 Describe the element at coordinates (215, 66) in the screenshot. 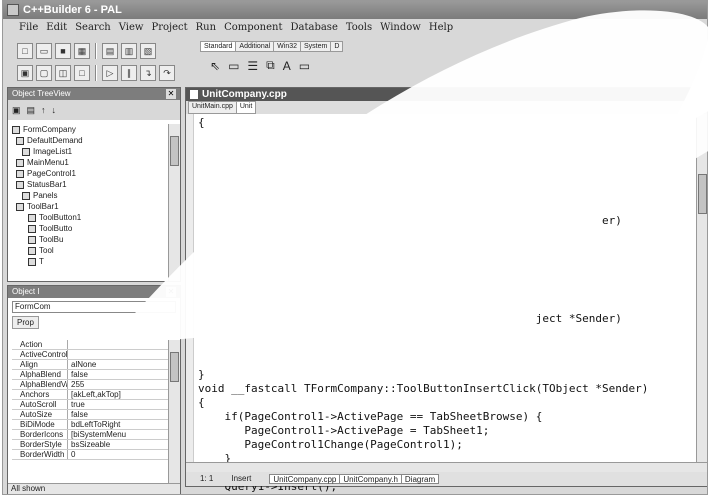

I see `pointer-icon: ⇖` at that location.